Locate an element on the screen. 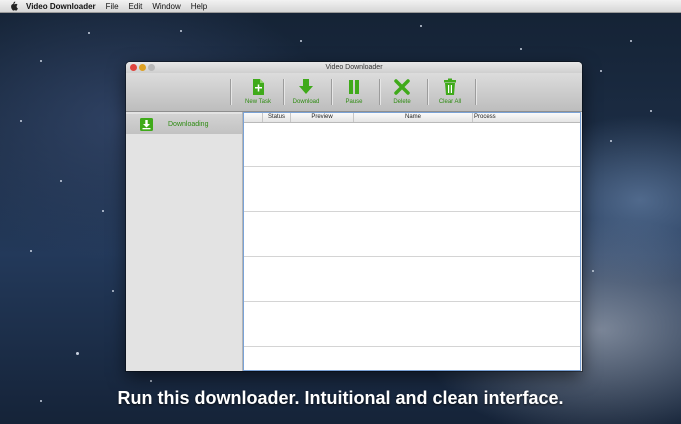 This screenshot has width=681, height=424. pause-button: Pause is located at coordinates (354, 92).